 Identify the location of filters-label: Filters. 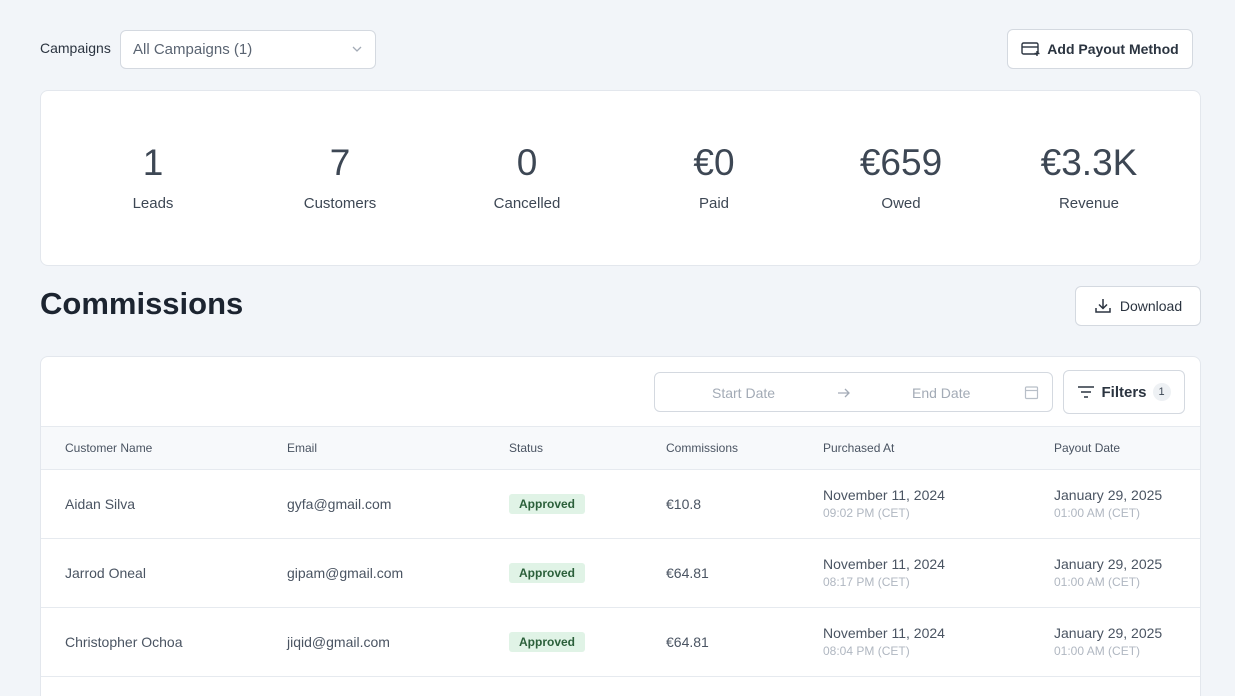
(1124, 392).